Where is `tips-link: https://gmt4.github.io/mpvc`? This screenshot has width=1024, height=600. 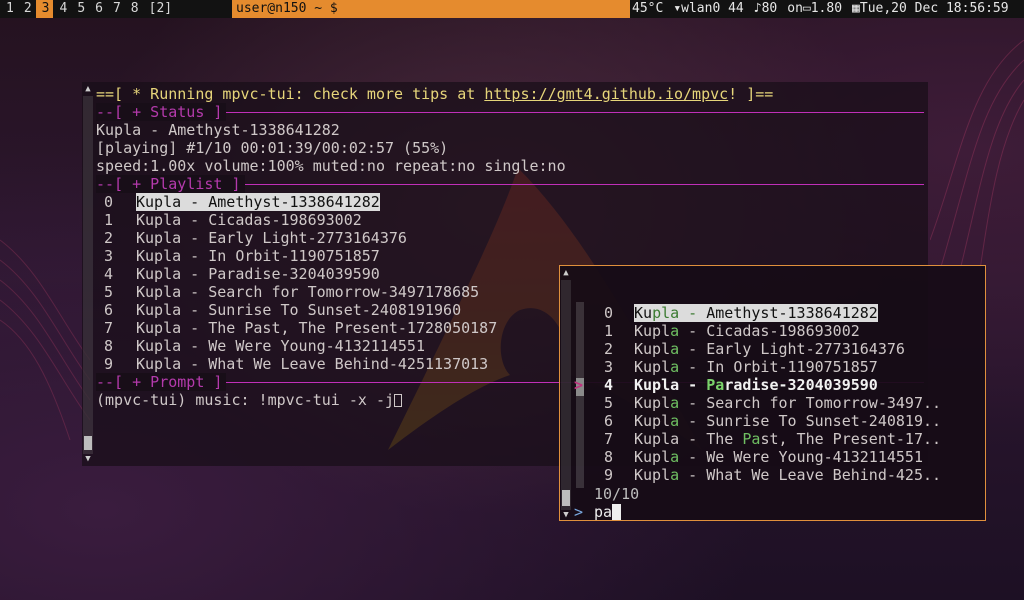
tips-link: https://gmt4.github.io/mpvc is located at coordinates (606, 94).